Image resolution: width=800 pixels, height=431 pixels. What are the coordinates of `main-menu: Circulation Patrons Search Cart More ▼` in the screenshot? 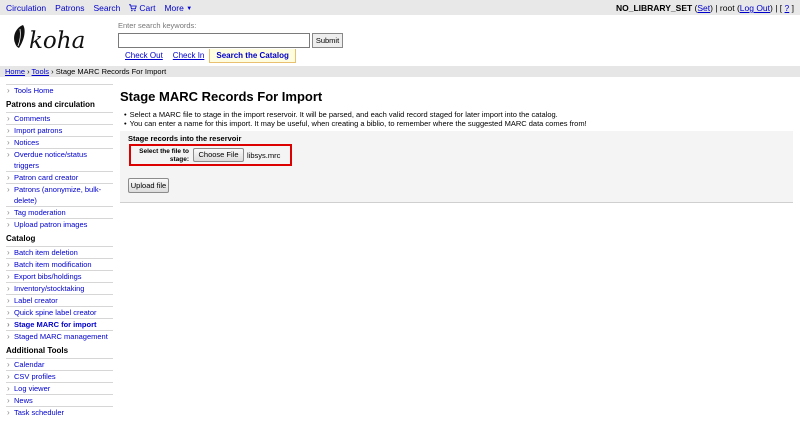 It's located at (99, 8).